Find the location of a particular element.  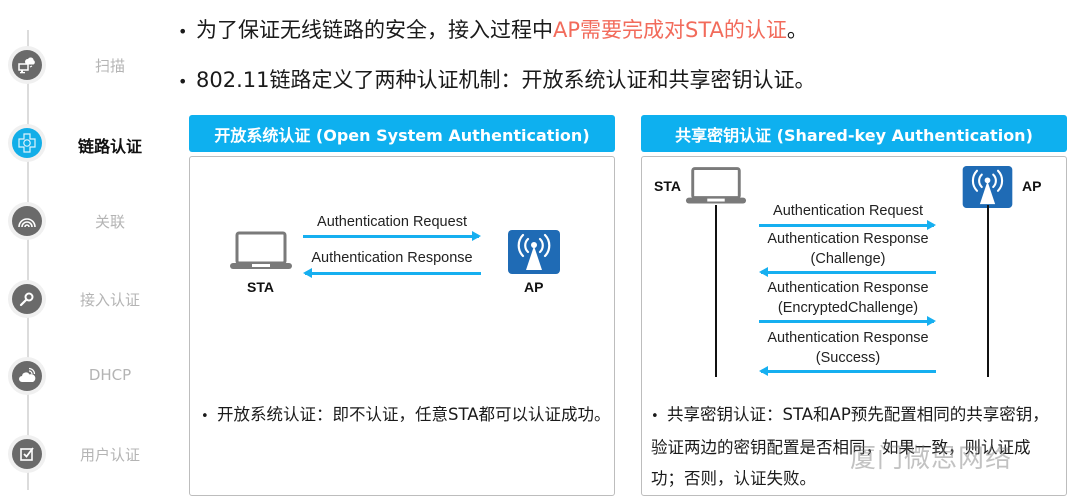

bullet-text: 为了保证无线链路的安全，接入过程中 is located at coordinates (374, 30).